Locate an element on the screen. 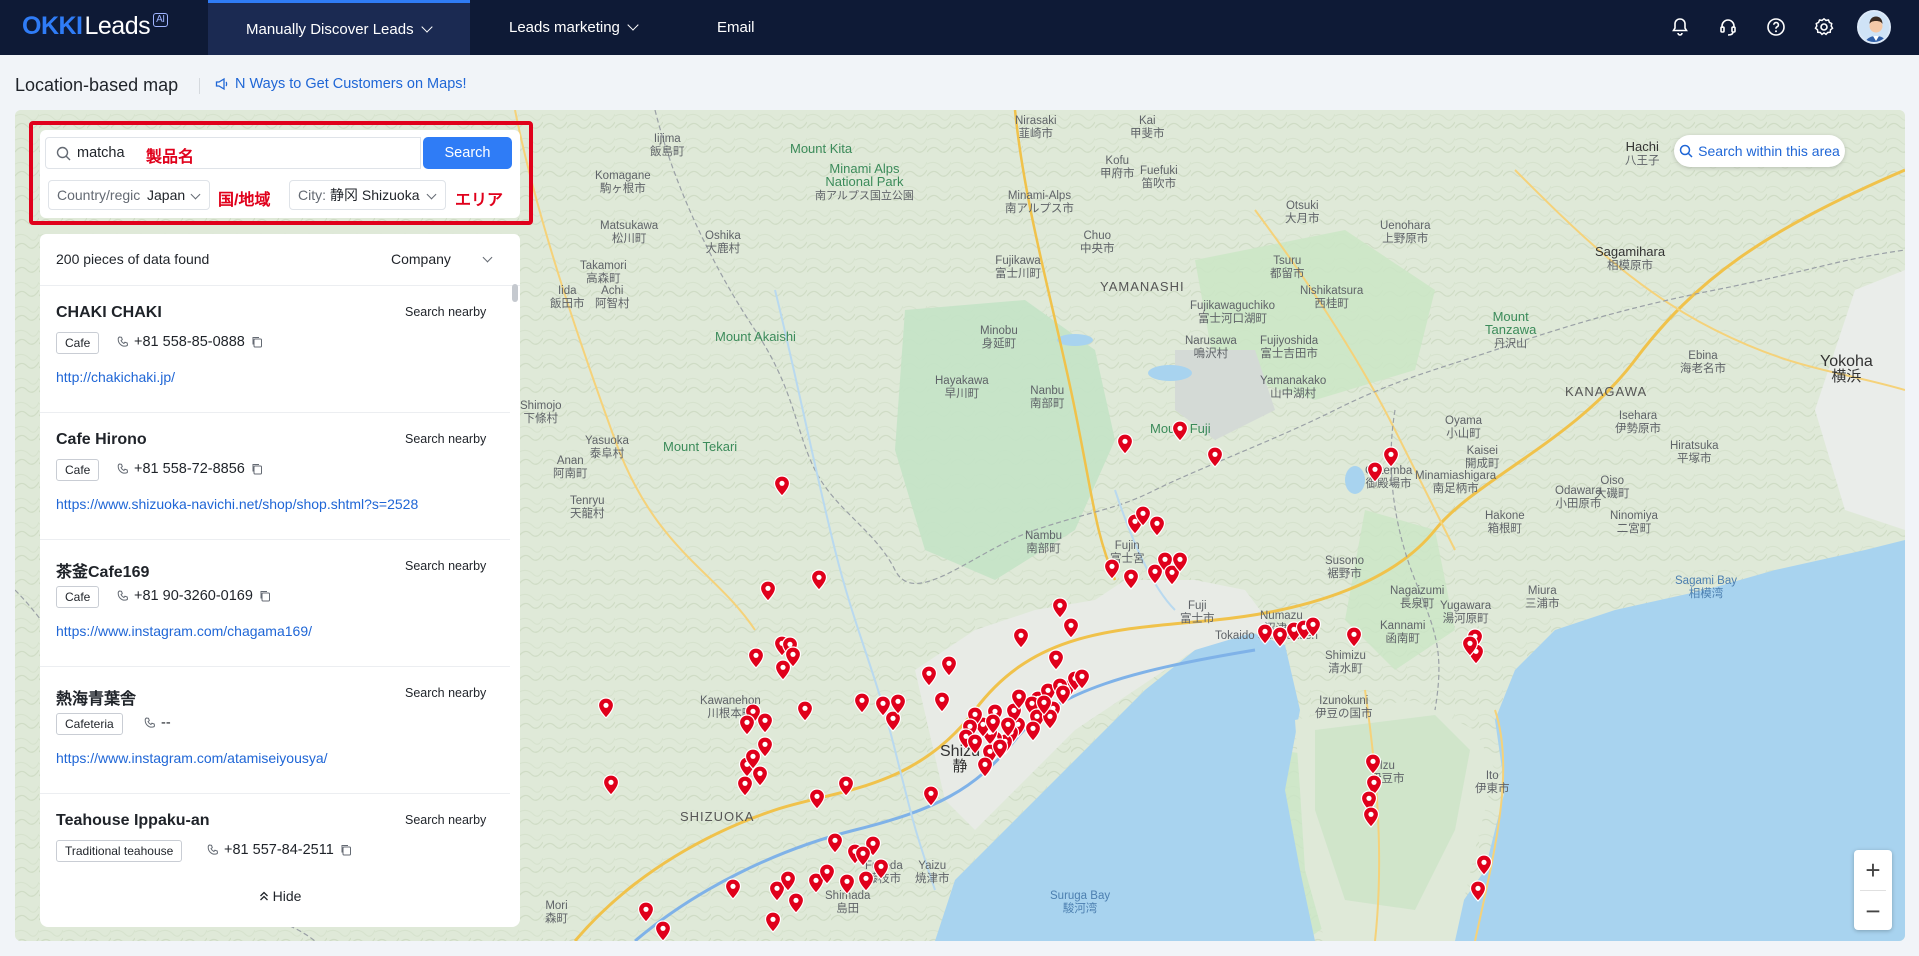 This screenshot has height=956, width=1919. map-label-komagane: Komagane 駒ヶ根市 is located at coordinates (623, 182).